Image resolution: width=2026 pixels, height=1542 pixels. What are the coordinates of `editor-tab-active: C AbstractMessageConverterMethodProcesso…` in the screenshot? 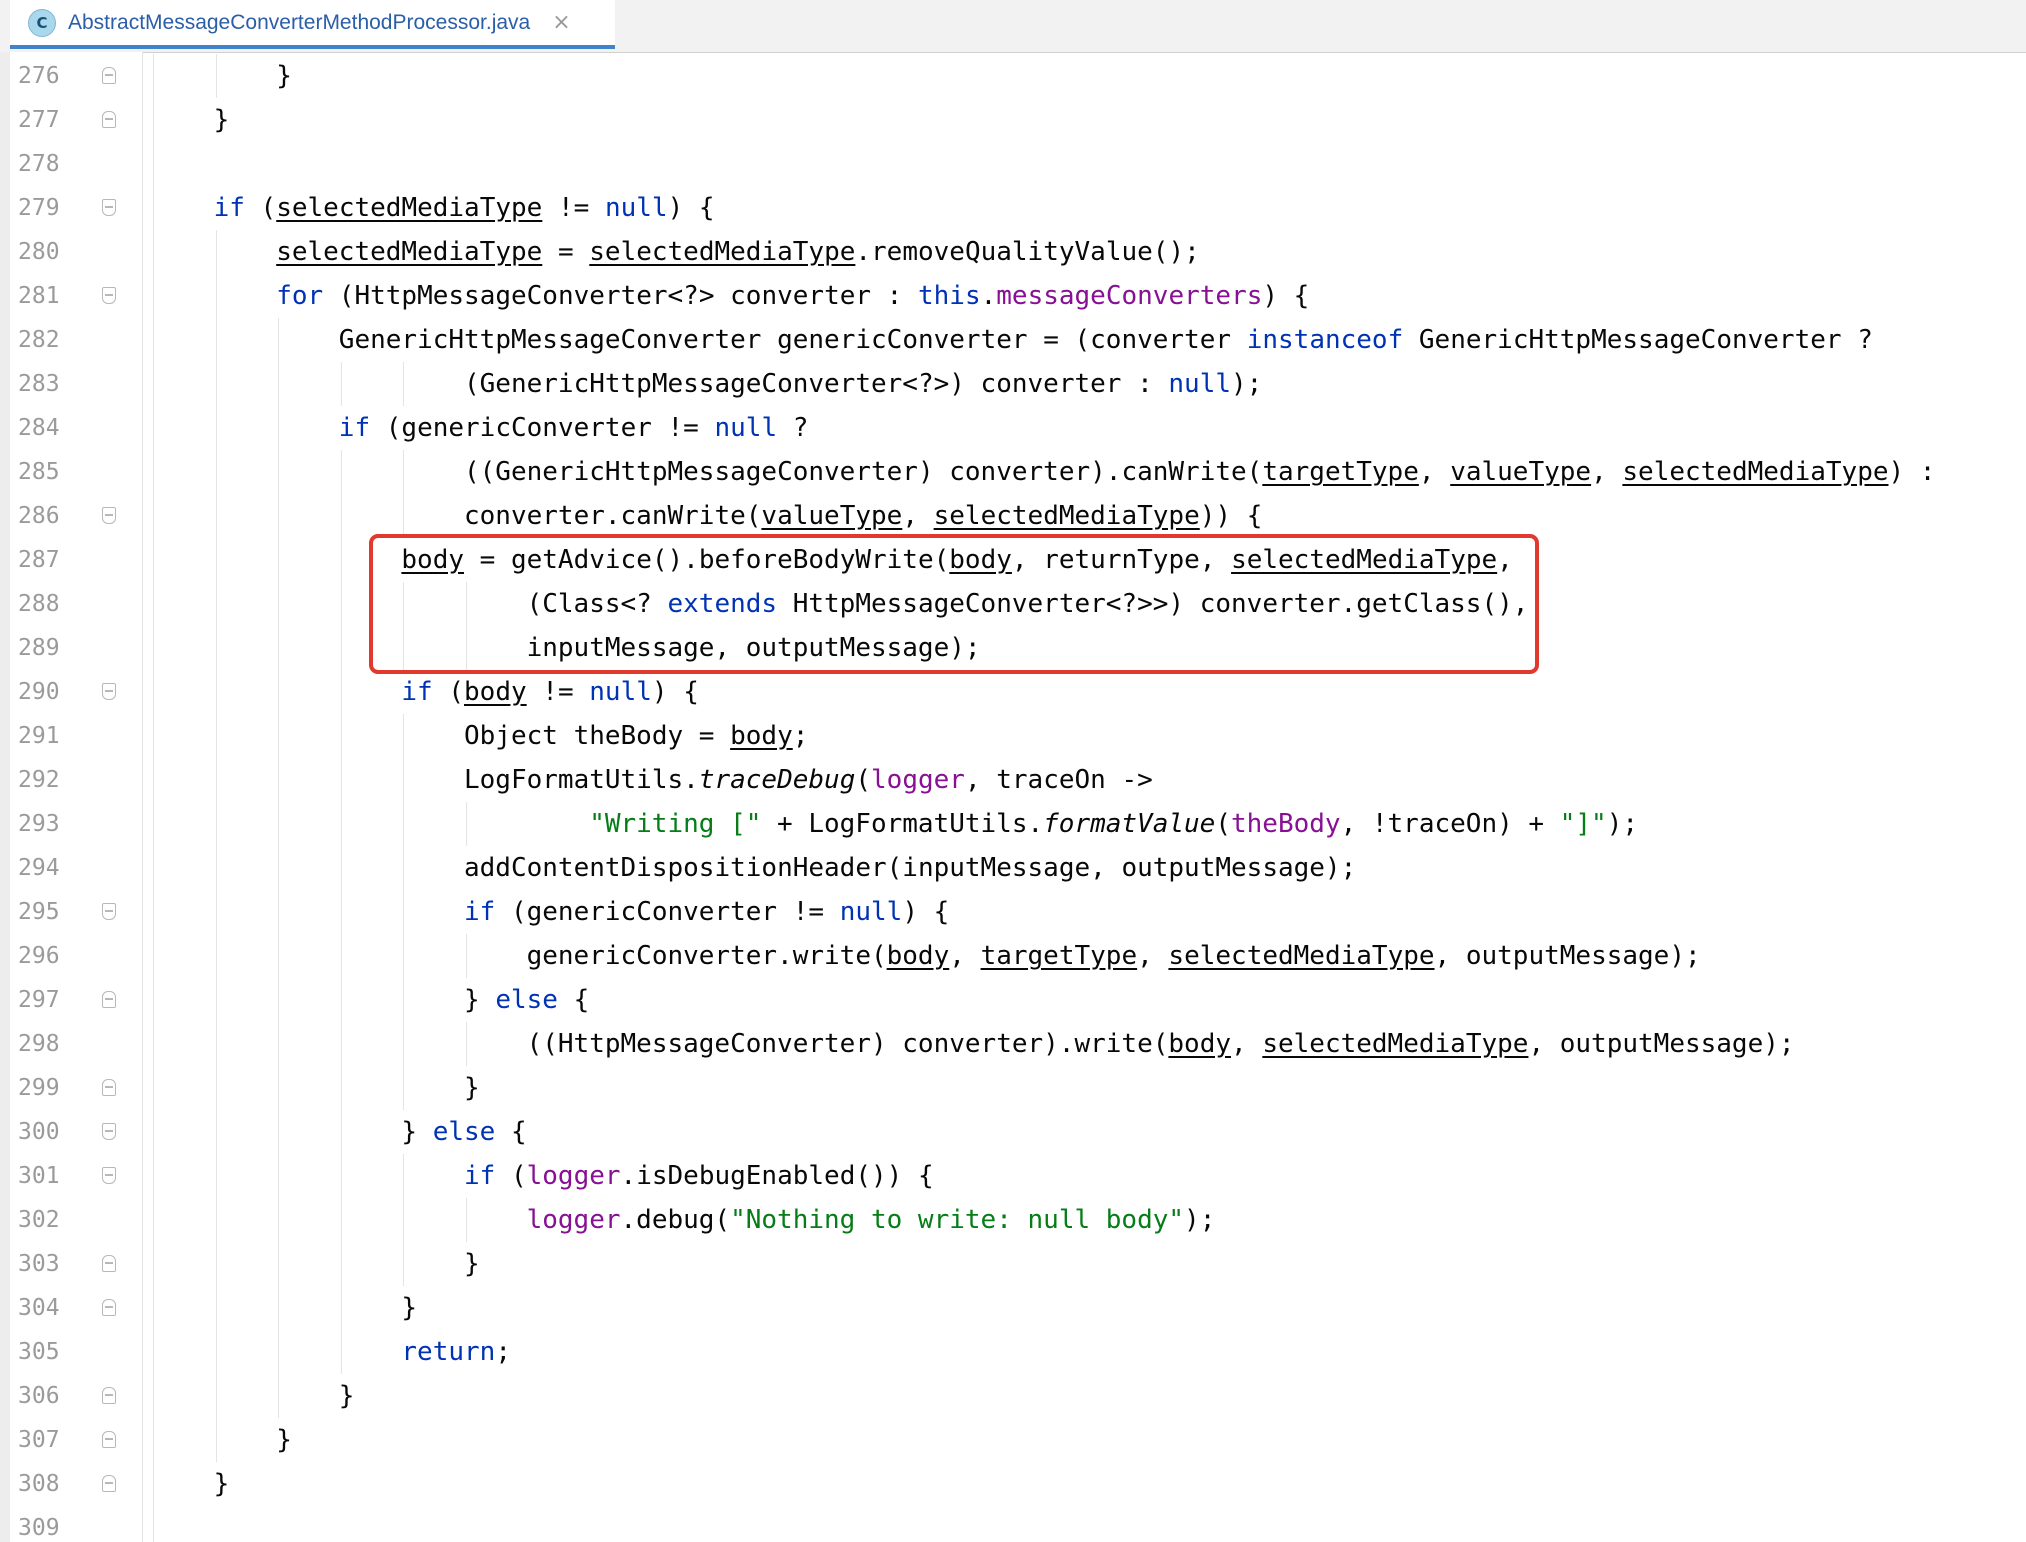 It's located at (312, 24).